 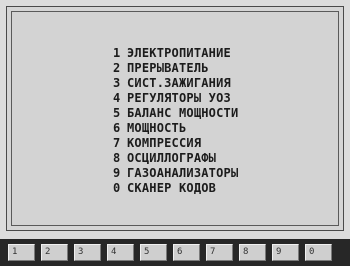 I want to click on menu-item-number: 5, so click(x=117, y=113).